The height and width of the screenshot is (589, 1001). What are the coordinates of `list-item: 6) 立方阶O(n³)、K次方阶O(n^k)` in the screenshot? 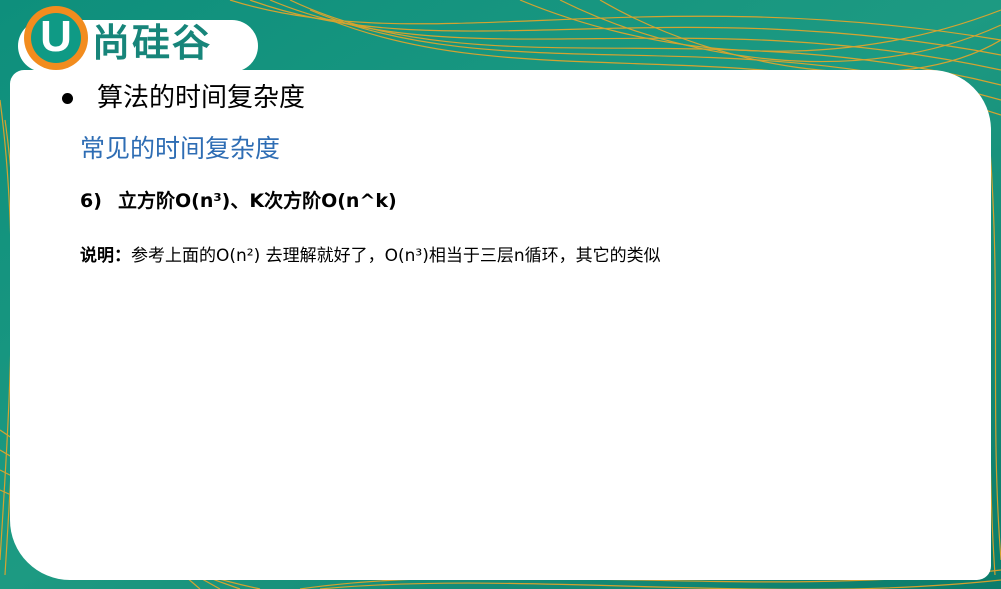 It's located at (238, 201).